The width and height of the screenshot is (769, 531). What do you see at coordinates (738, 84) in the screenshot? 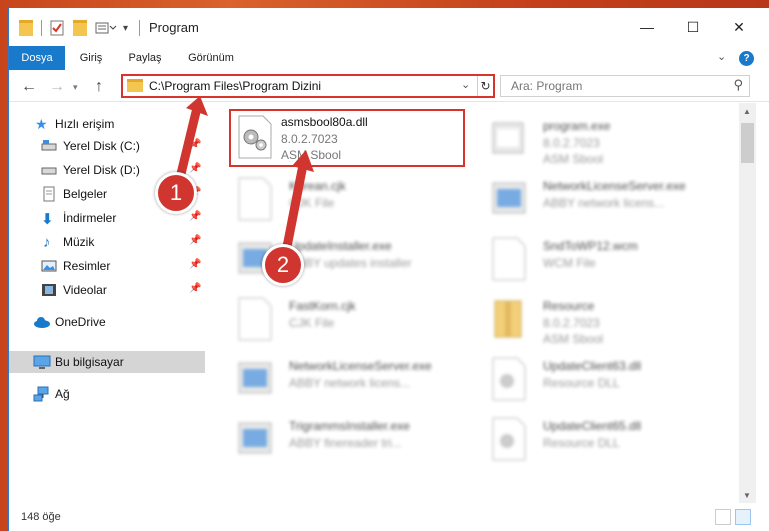
I see `search-icon: ⚲` at bounding box center [738, 84].